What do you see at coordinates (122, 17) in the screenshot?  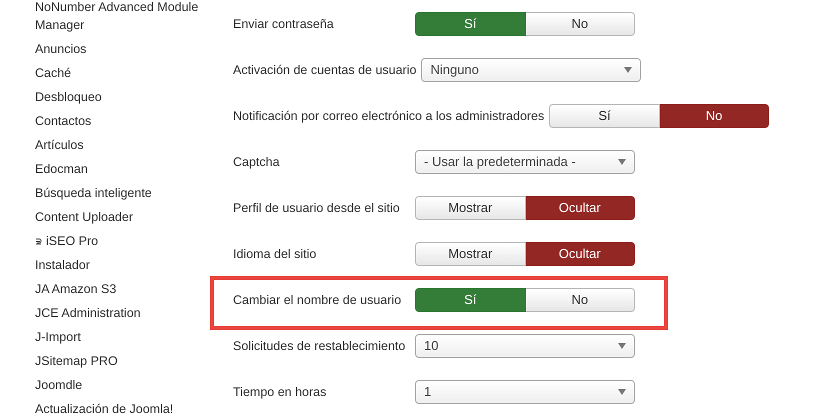 I see `sidebar-link: NoNumber Advanced Module Manager` at bounding box center [122, 17].